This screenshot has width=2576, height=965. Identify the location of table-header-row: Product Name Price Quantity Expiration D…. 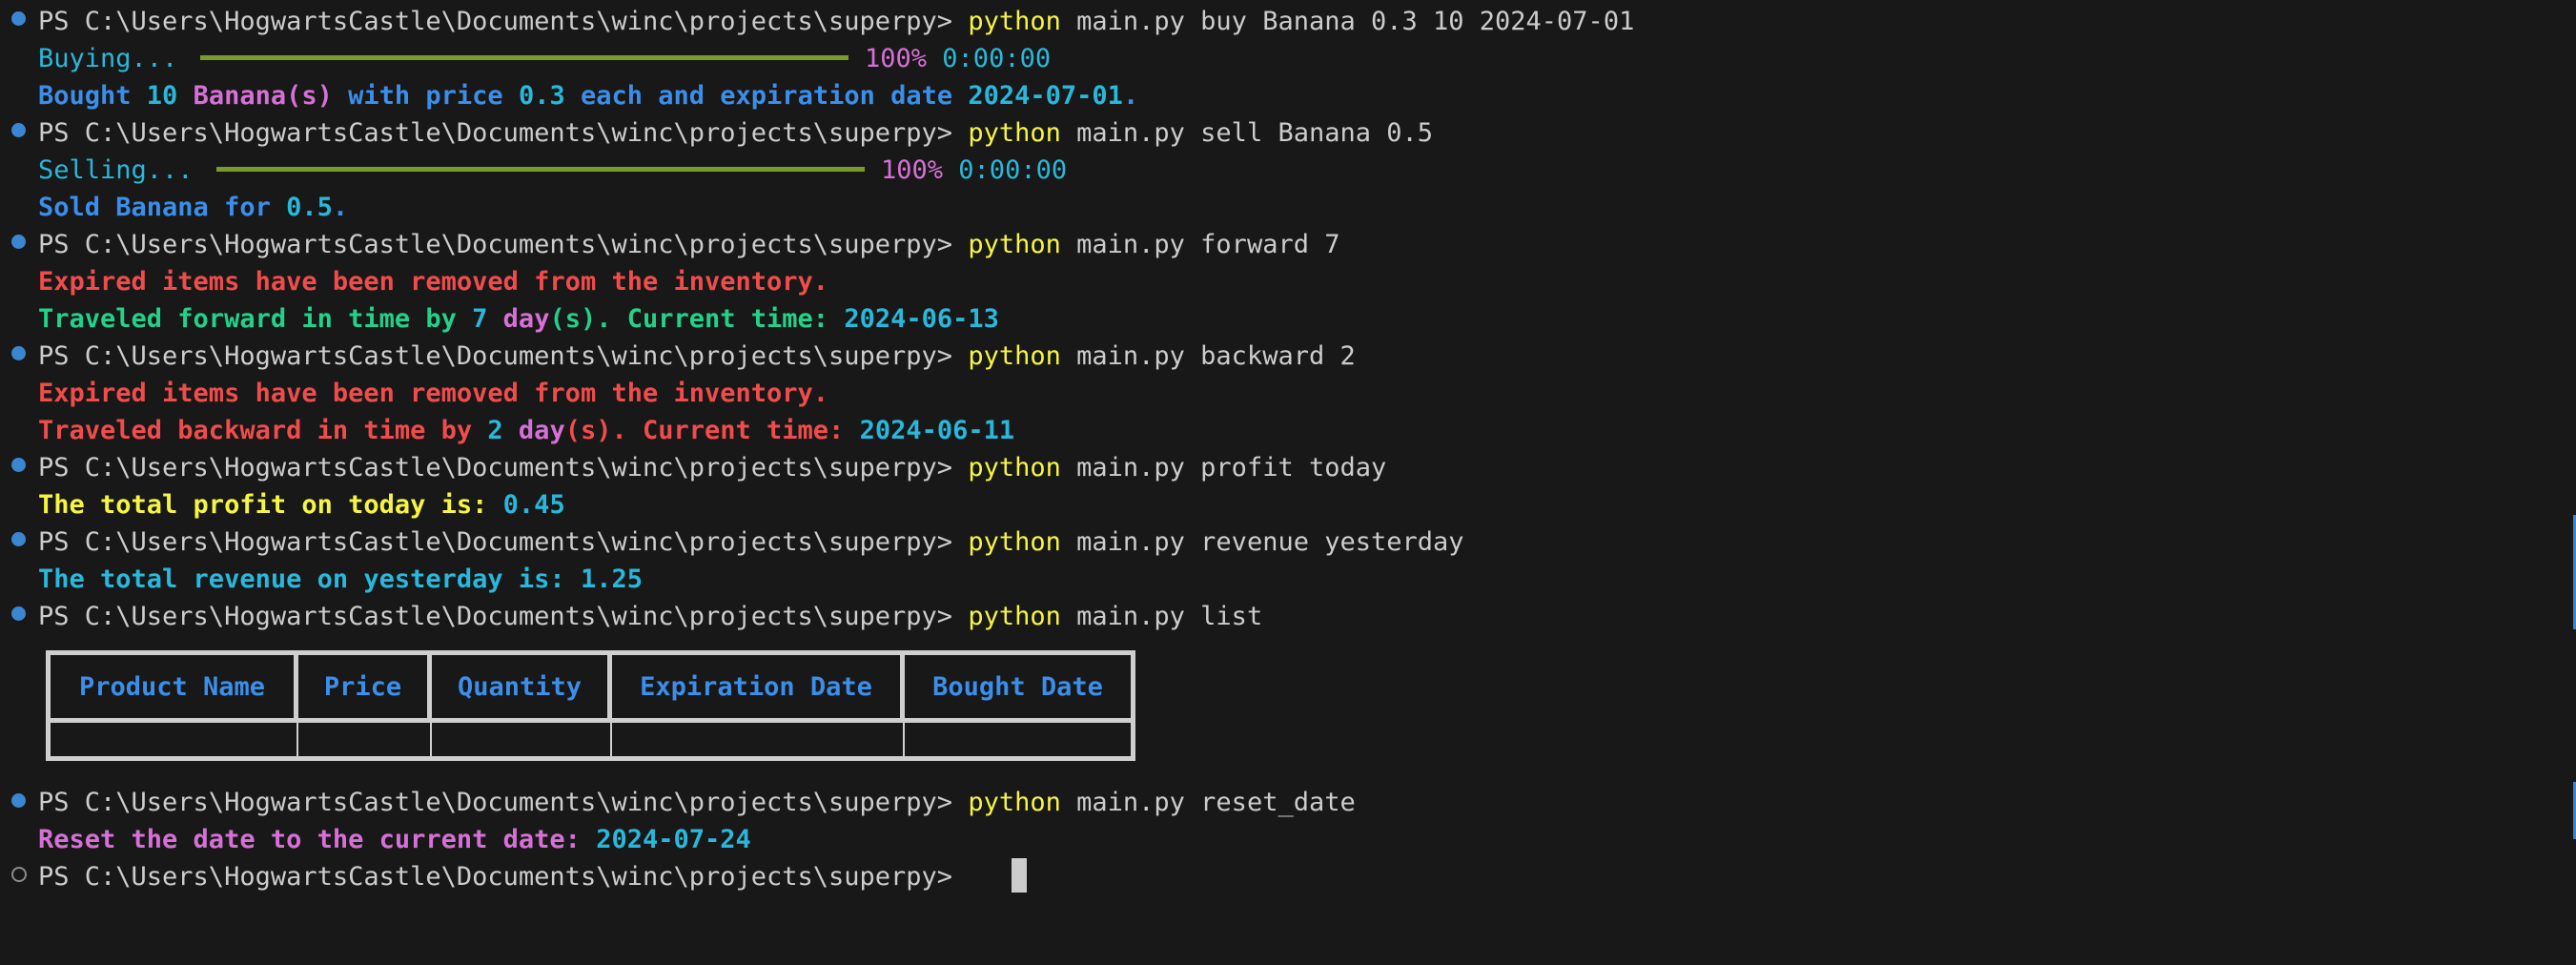
(591, 689).